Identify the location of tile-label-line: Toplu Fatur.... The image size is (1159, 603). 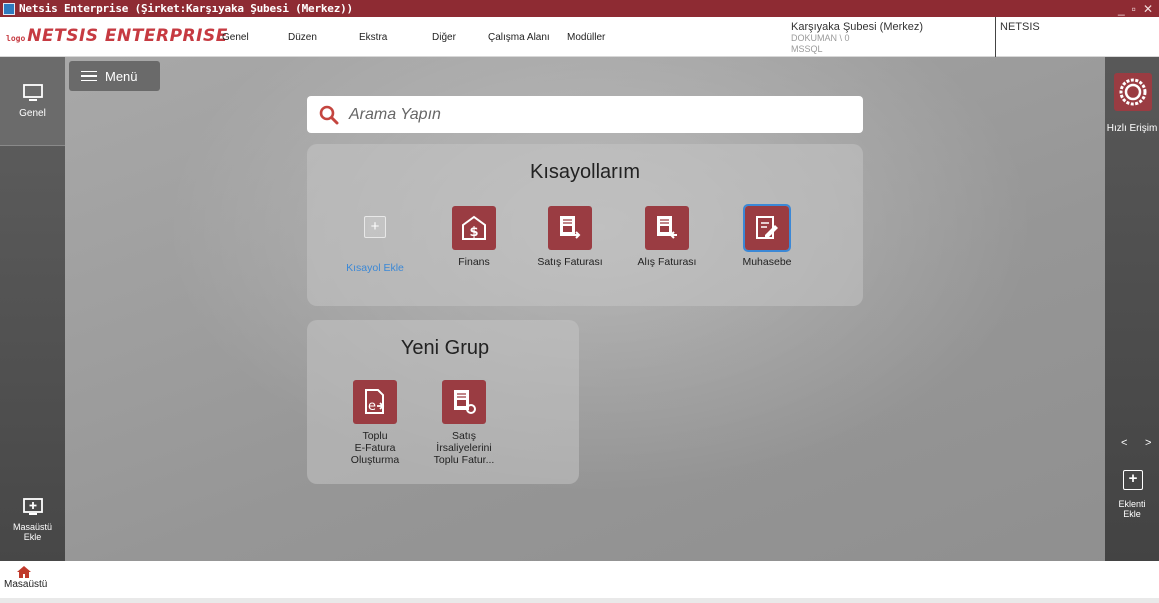
(464, 460).